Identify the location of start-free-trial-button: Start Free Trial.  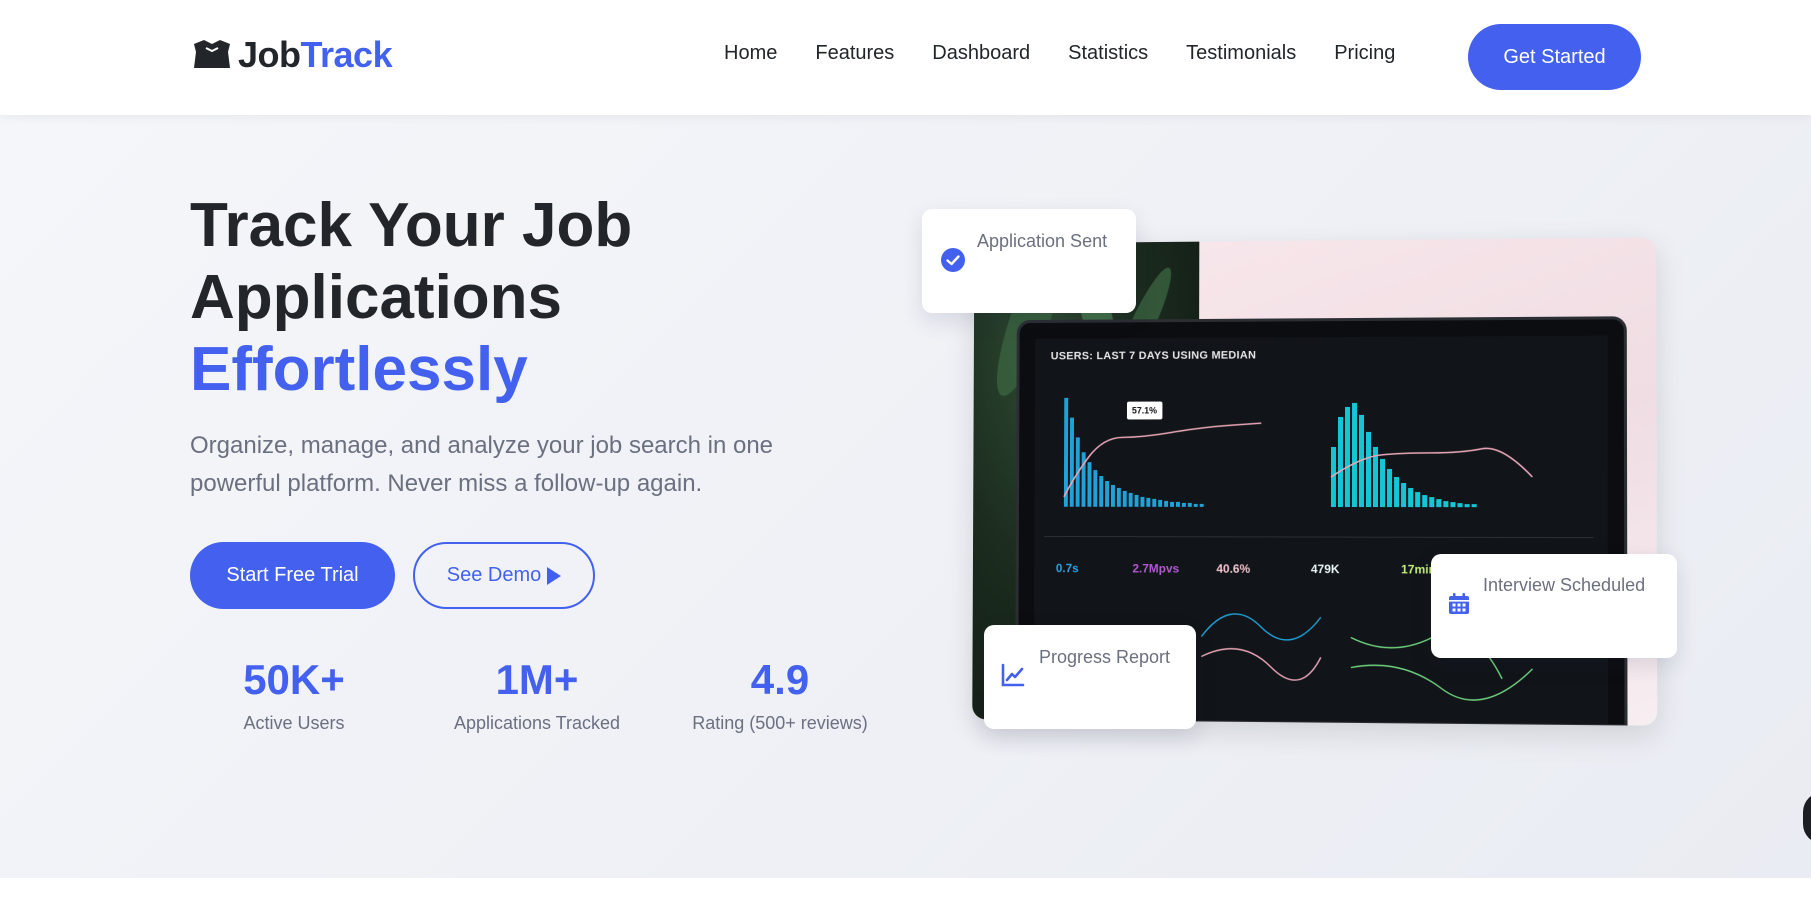
(292, 575).